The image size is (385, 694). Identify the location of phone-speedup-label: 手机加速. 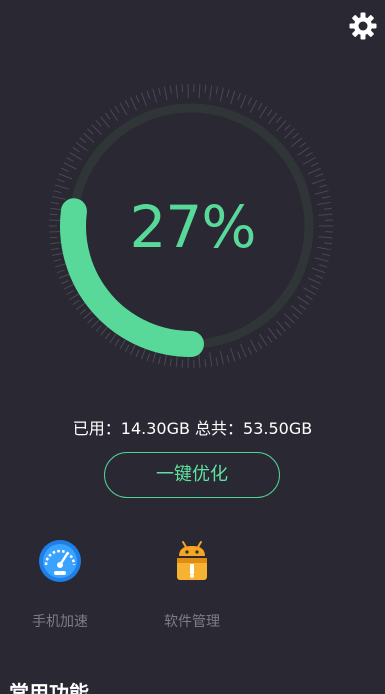
(60, 622).